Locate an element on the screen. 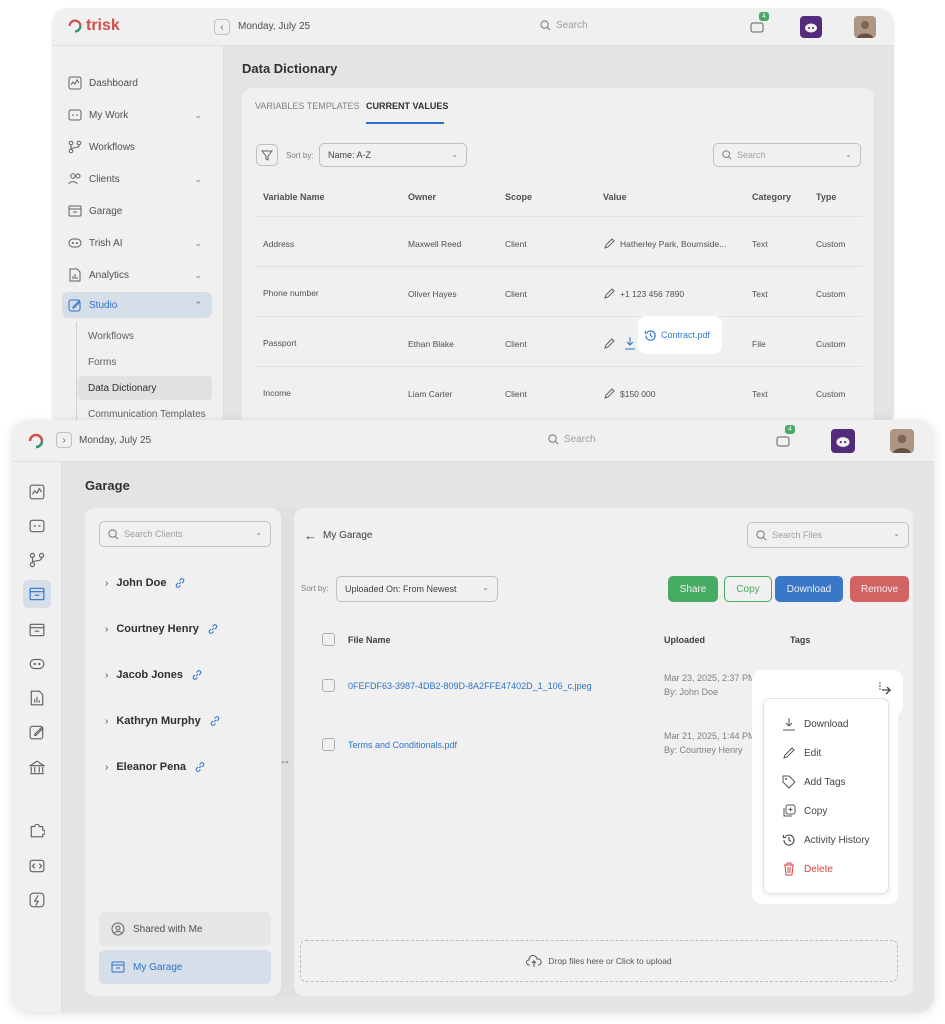 Image resolution: width=945 pixels, height=1024 pixels. select-all-checkbox is located at coordinates (328, 639).